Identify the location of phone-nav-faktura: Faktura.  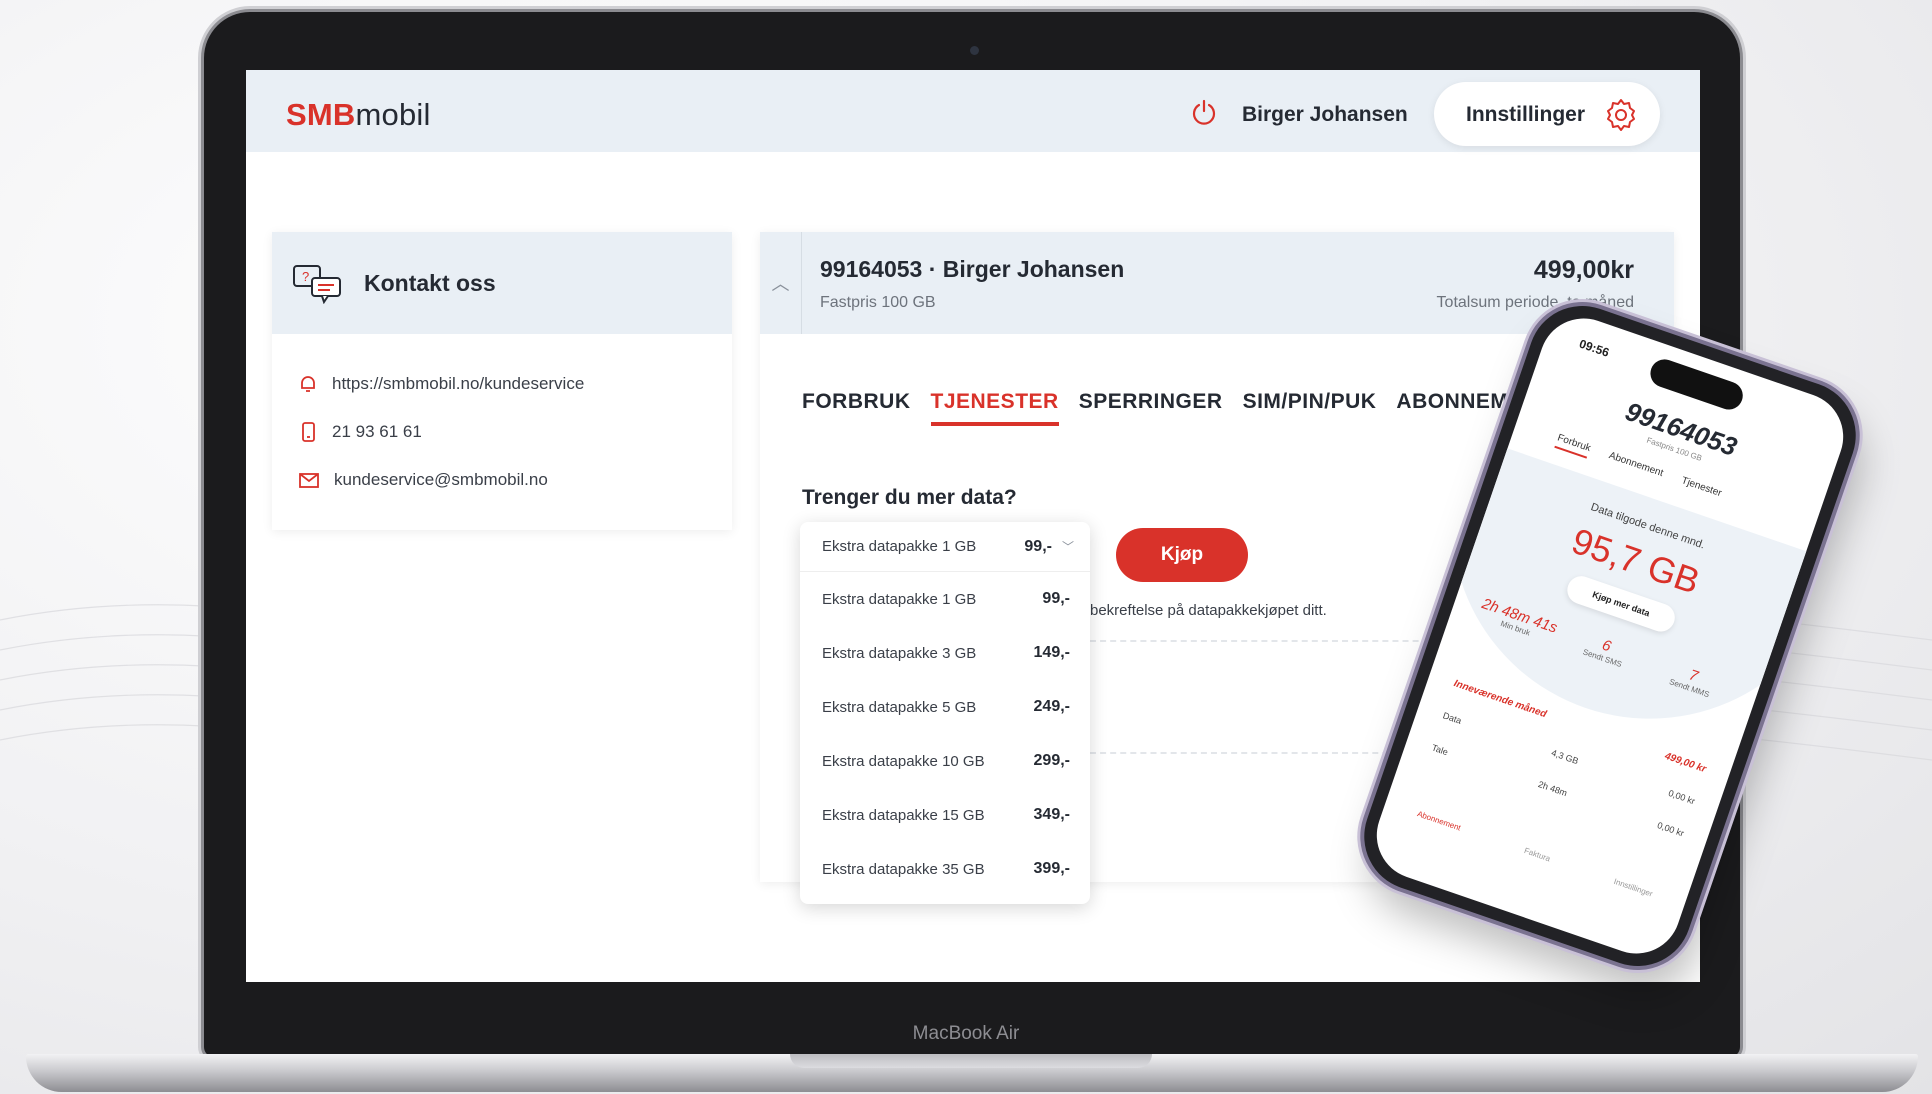
(1537, 854).